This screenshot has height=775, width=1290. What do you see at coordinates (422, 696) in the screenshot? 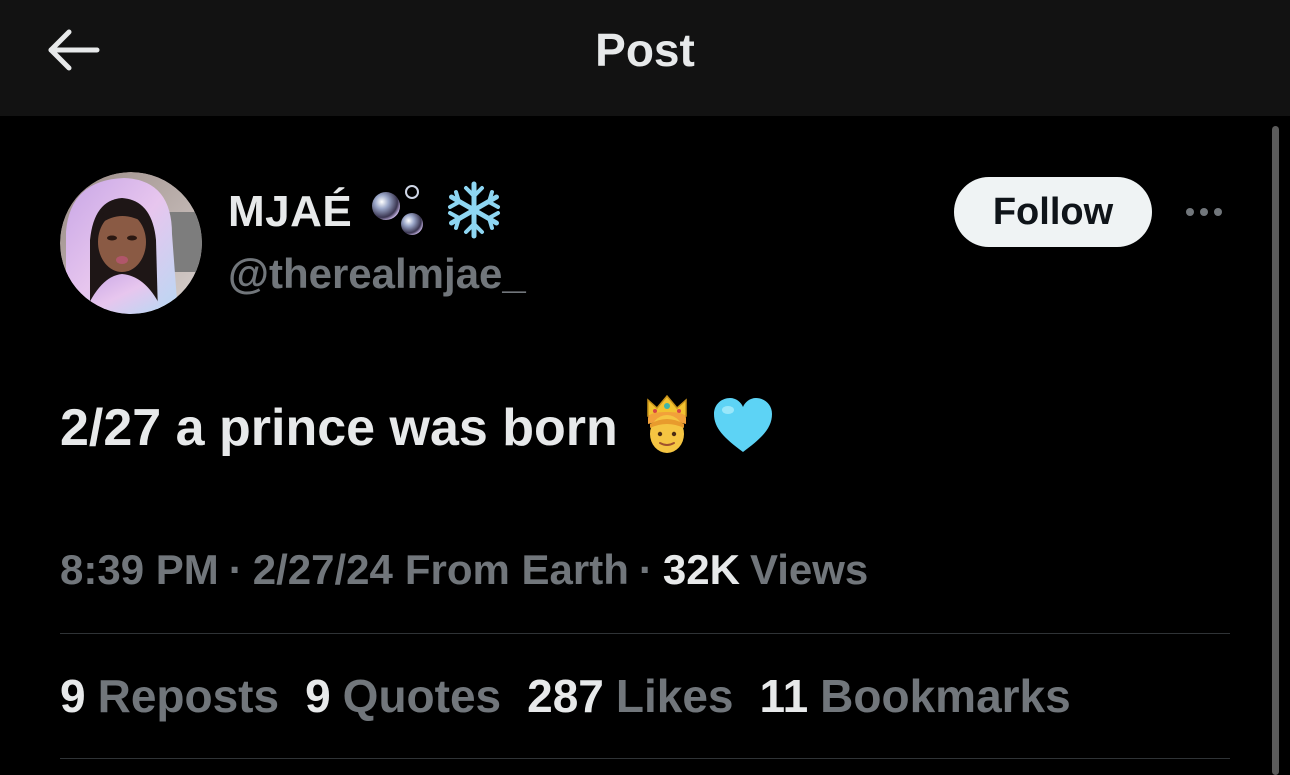
I see `stat-label: Quotes` at bounding box center [422, 696].